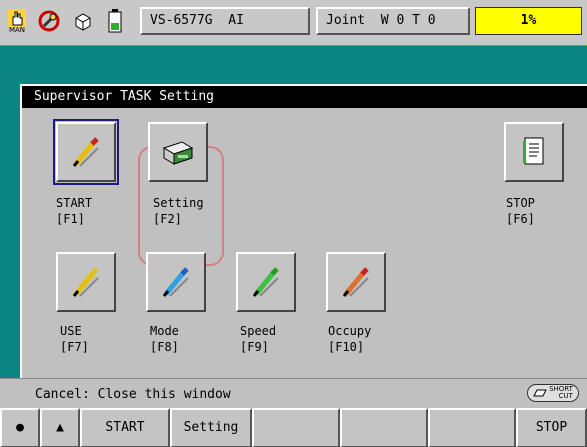 This screenshot has height=447, width=587. I want to click on setting-button, so click(178, 152).